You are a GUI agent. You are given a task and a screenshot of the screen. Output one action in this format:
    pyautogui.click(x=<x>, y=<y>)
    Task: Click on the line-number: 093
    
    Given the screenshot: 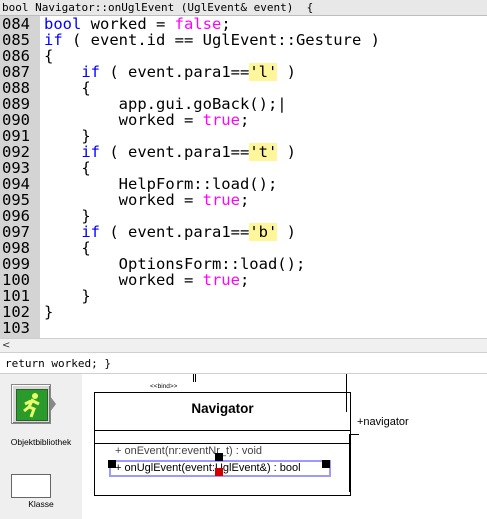 What is the action you would take?
    pyautogui.click(x=16, y=168)
    